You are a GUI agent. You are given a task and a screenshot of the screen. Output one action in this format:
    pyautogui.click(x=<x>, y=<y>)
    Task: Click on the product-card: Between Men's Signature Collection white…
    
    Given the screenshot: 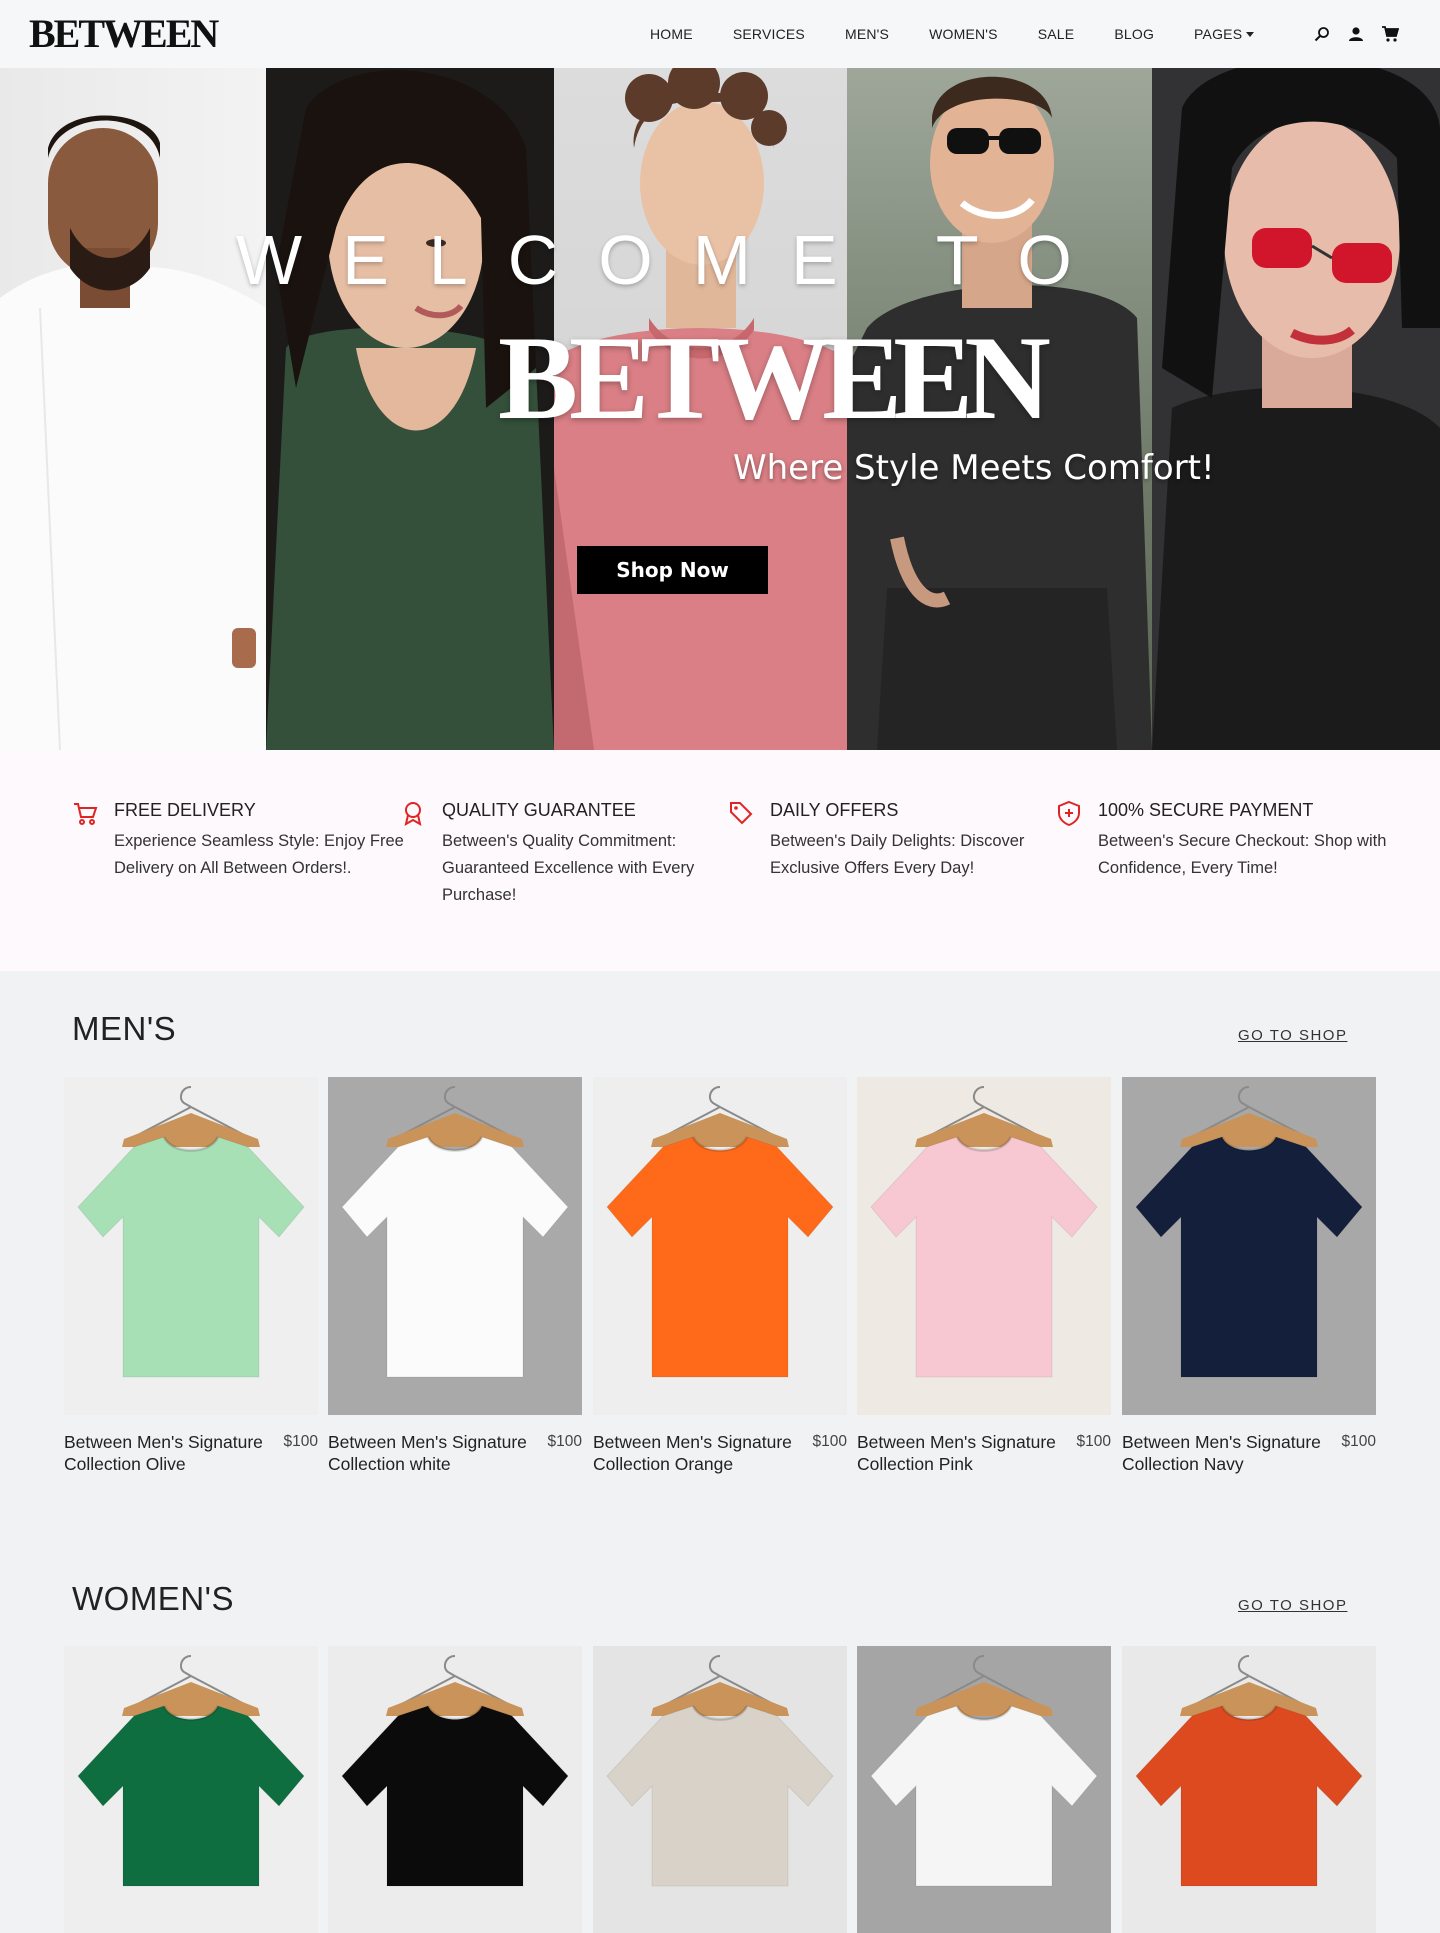 What is the action you would take?
    pyautogui.click(x=455, y=1276)
    